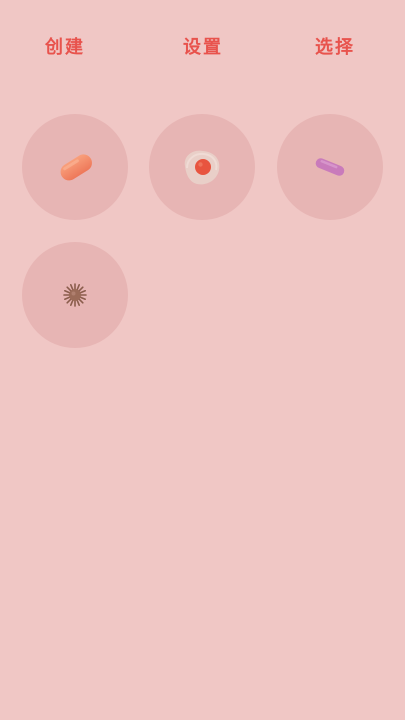 The width and height of the screenshot is (405, 720). I want to click on top-toolbar: 创建 设置 选择, so click(202, 47).